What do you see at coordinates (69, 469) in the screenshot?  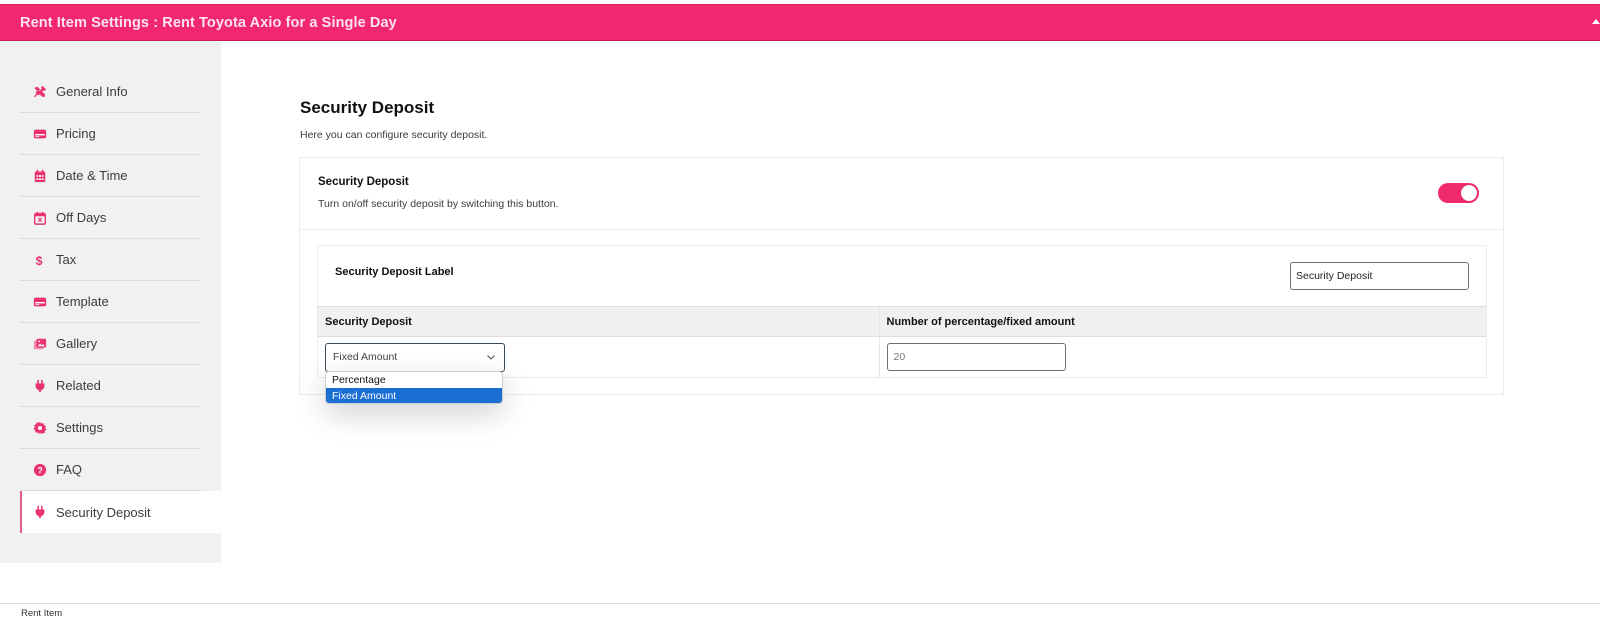 I see `sidebar-item-label: FAQ` at bounding box center [69, 469].